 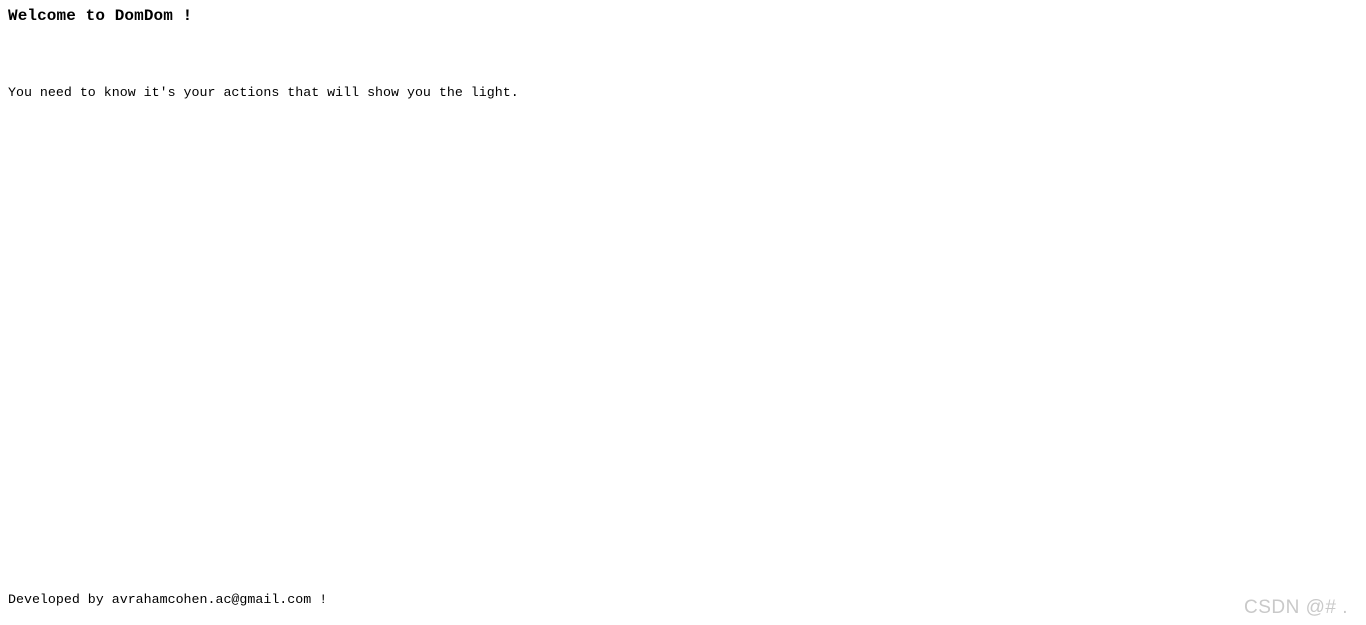 I want to click on page-title: Welcome to DomDom !, so click(x=100, y=16).